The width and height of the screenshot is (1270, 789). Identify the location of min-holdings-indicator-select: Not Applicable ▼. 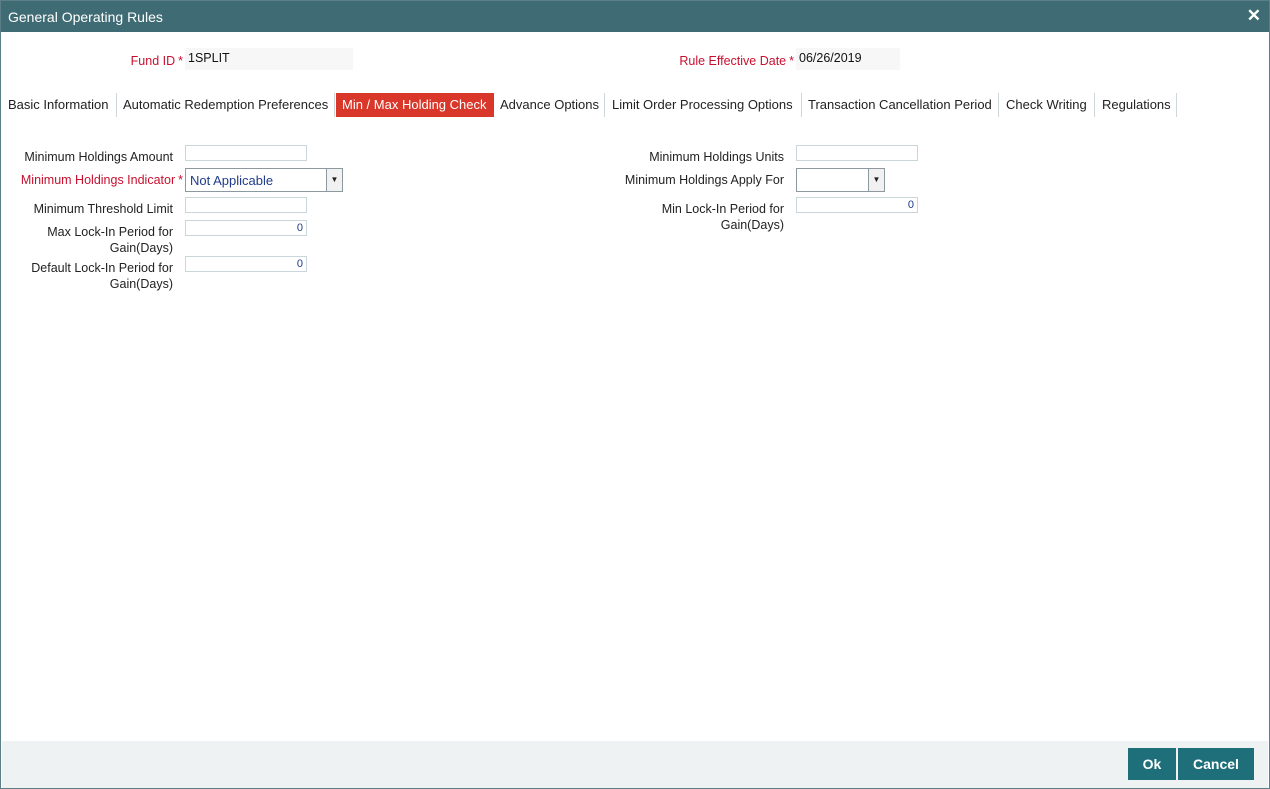
(264, 180).